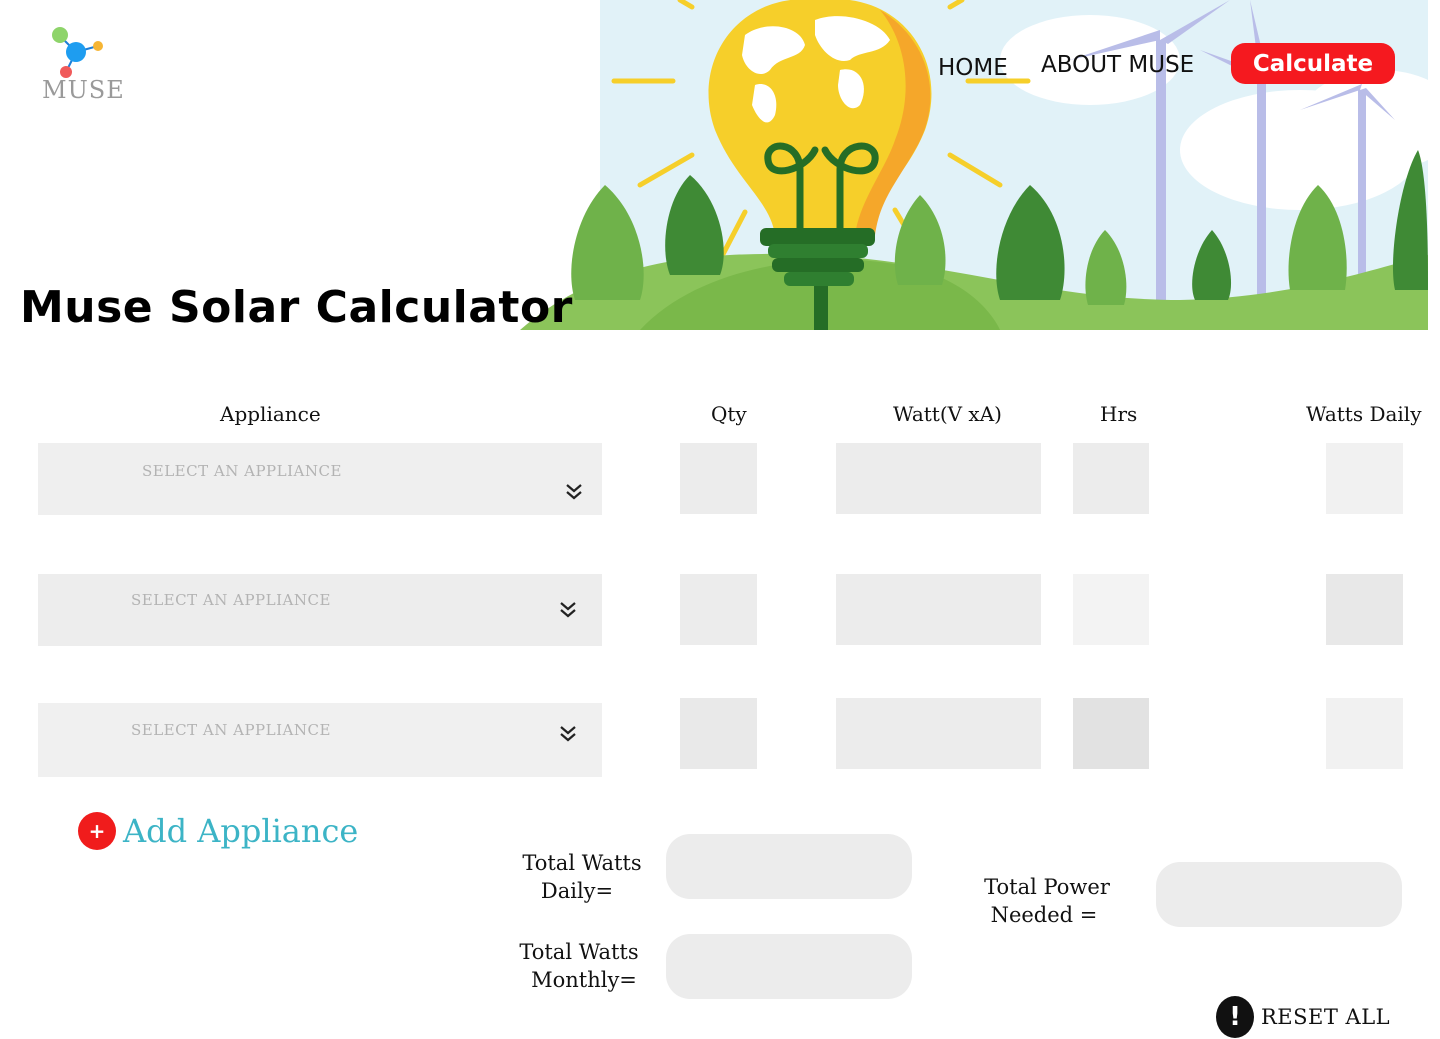 The height and width of the screenshot is (1039, 1440). I want to click on reset-all-button: ! RESET ALL, so click(1303, 1017).